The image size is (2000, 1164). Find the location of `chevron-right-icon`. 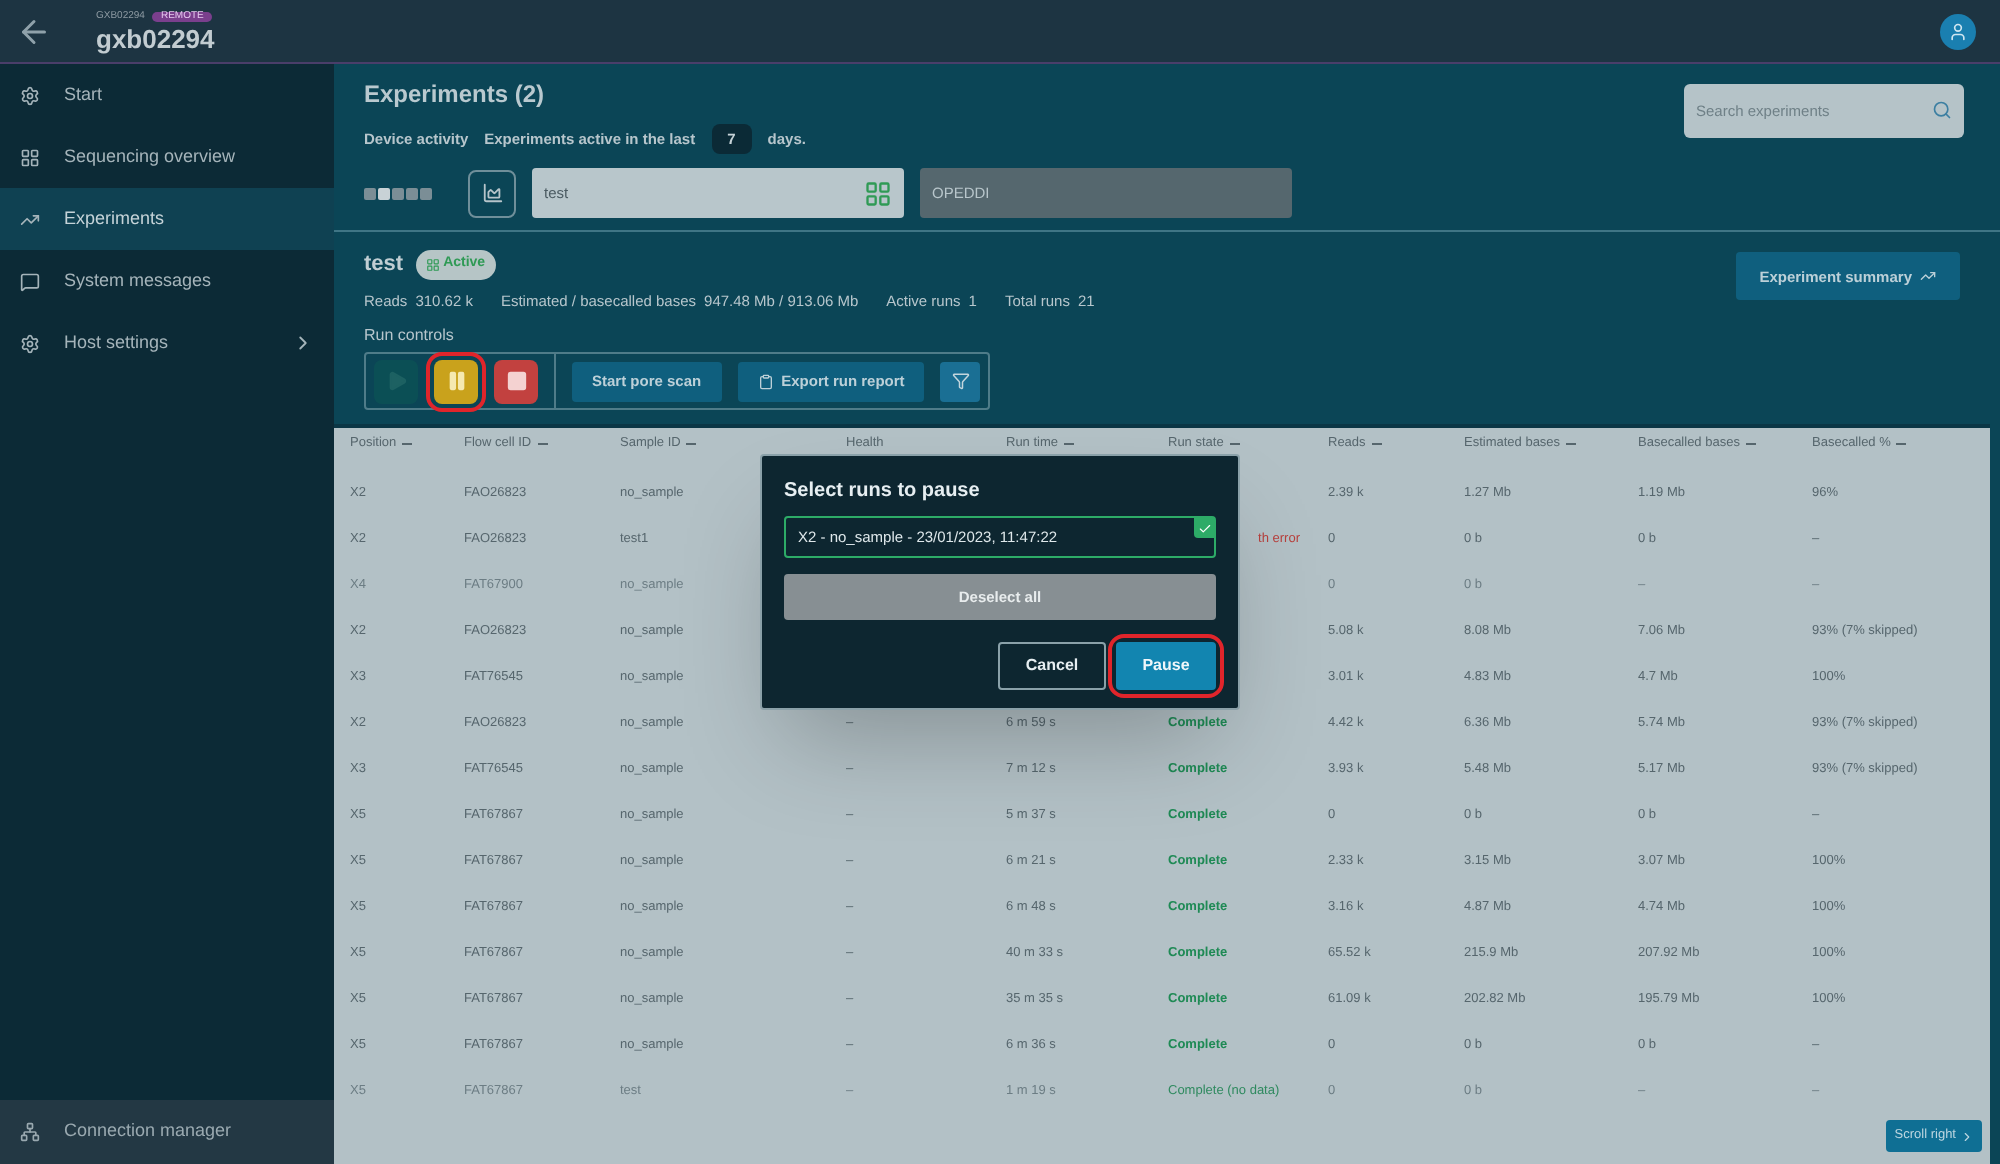

chevron-right-icon is located at coordinates (1967, 1136).